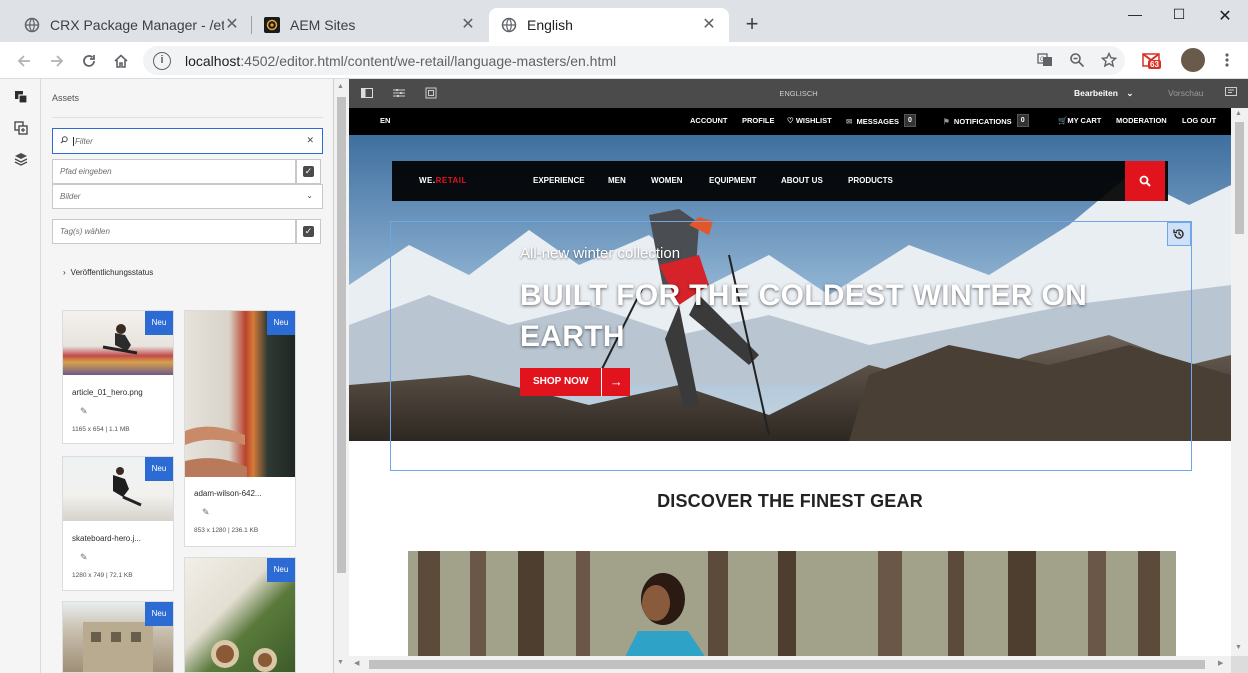 This screenshot has height=673, width=1248. What do you see at coordinates (1079, 120) in the screenshot?
I see `cart-link: 🛒MY CART` at bounding box center [1079, 120].